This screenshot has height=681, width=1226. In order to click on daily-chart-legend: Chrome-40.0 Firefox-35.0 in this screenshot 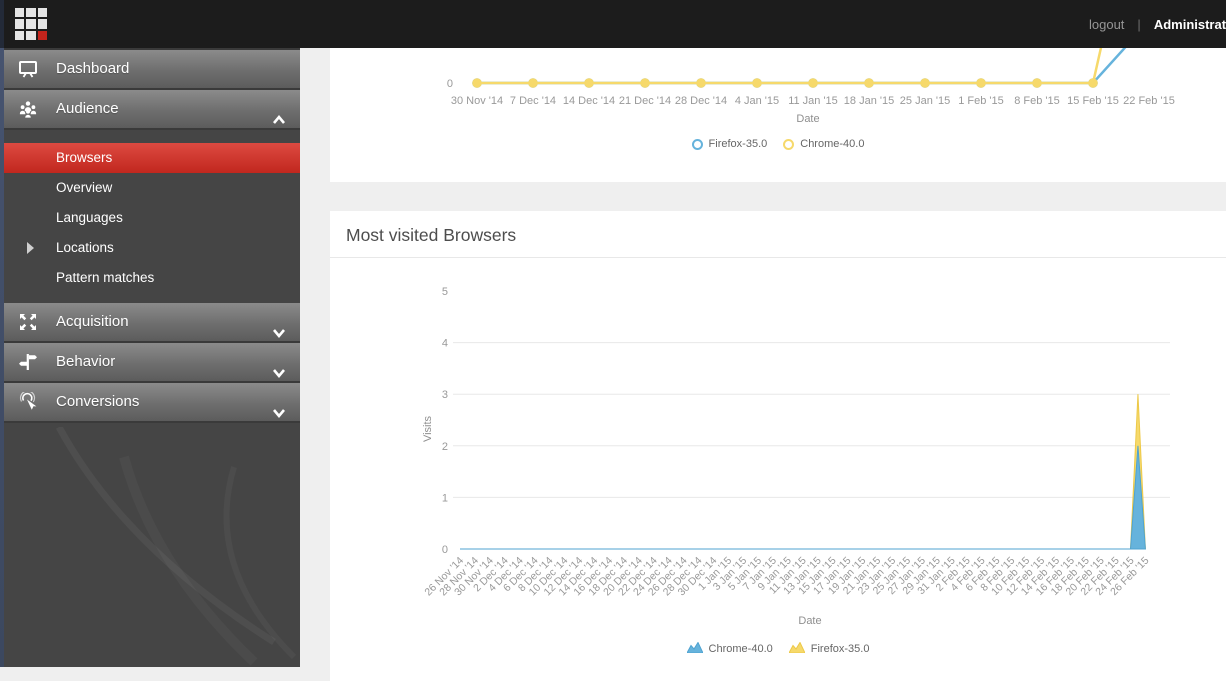, I will do `click(778, 648)`.